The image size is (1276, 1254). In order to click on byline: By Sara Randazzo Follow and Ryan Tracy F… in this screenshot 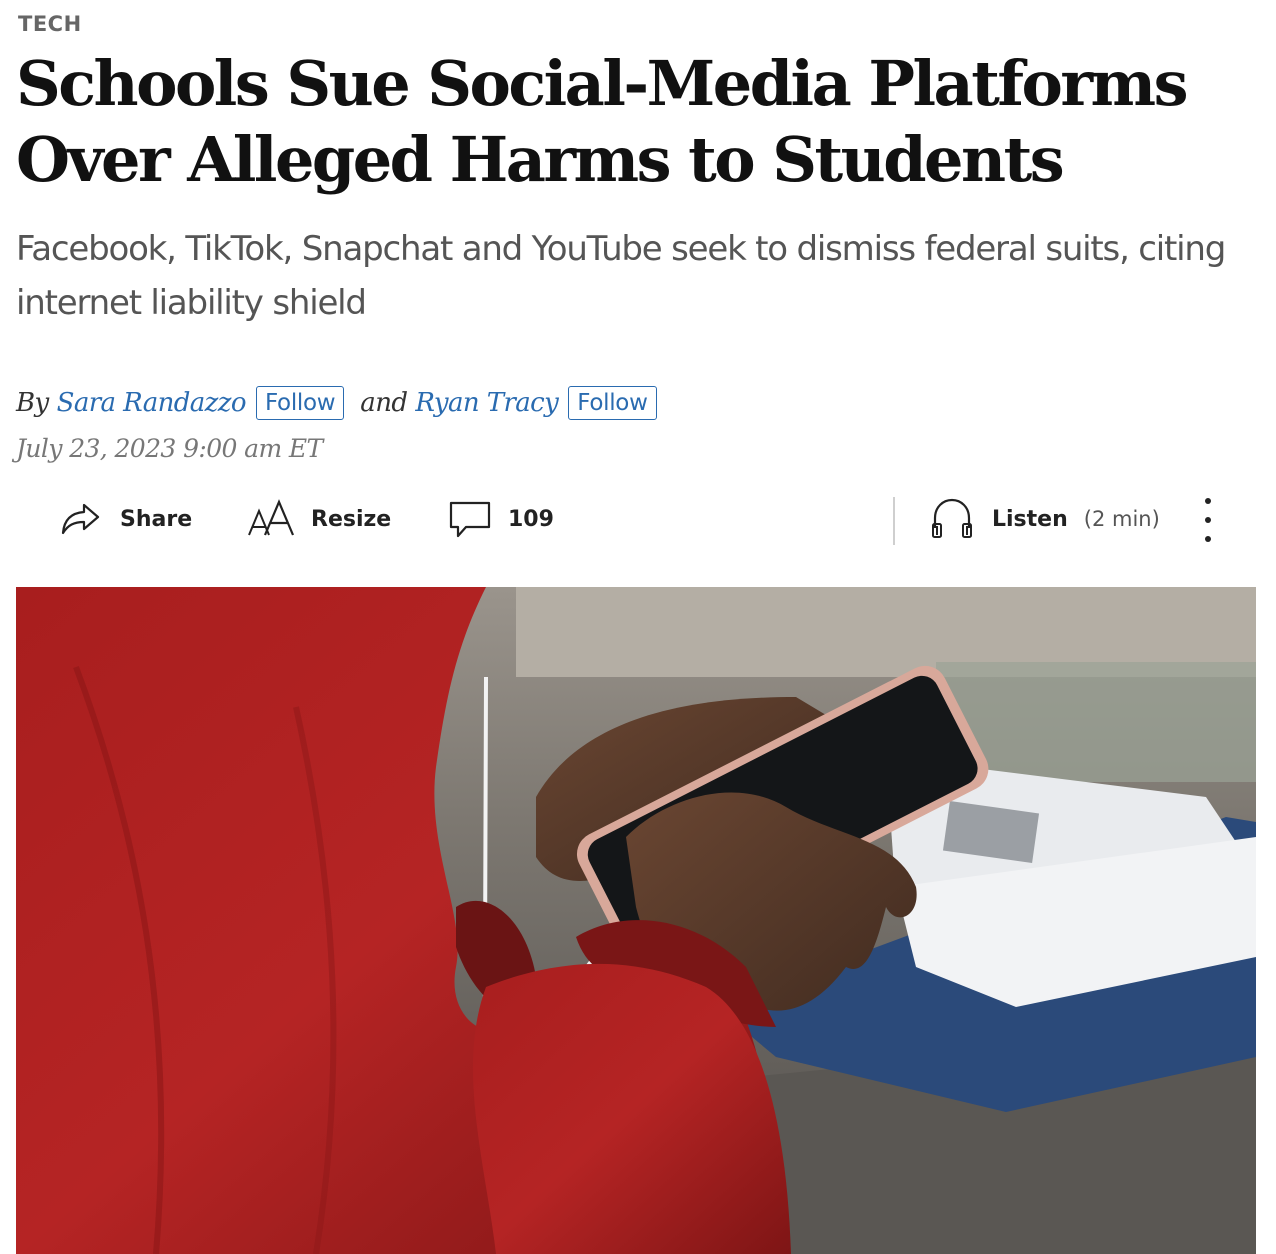, I will do `click(344, 403)`.